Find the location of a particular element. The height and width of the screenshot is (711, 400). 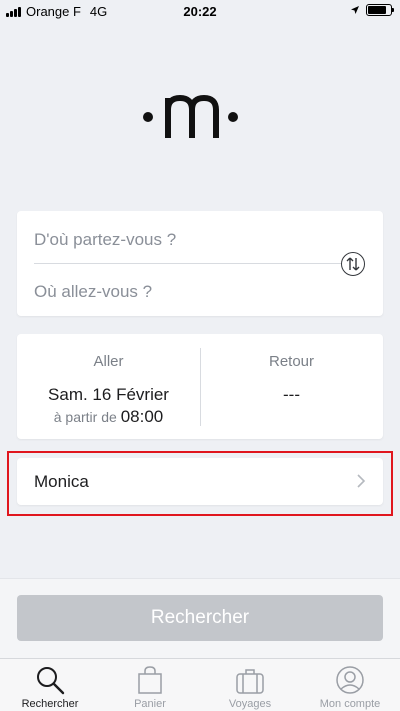

tab-voyages: Voyages is located at coordinates (250, 685).